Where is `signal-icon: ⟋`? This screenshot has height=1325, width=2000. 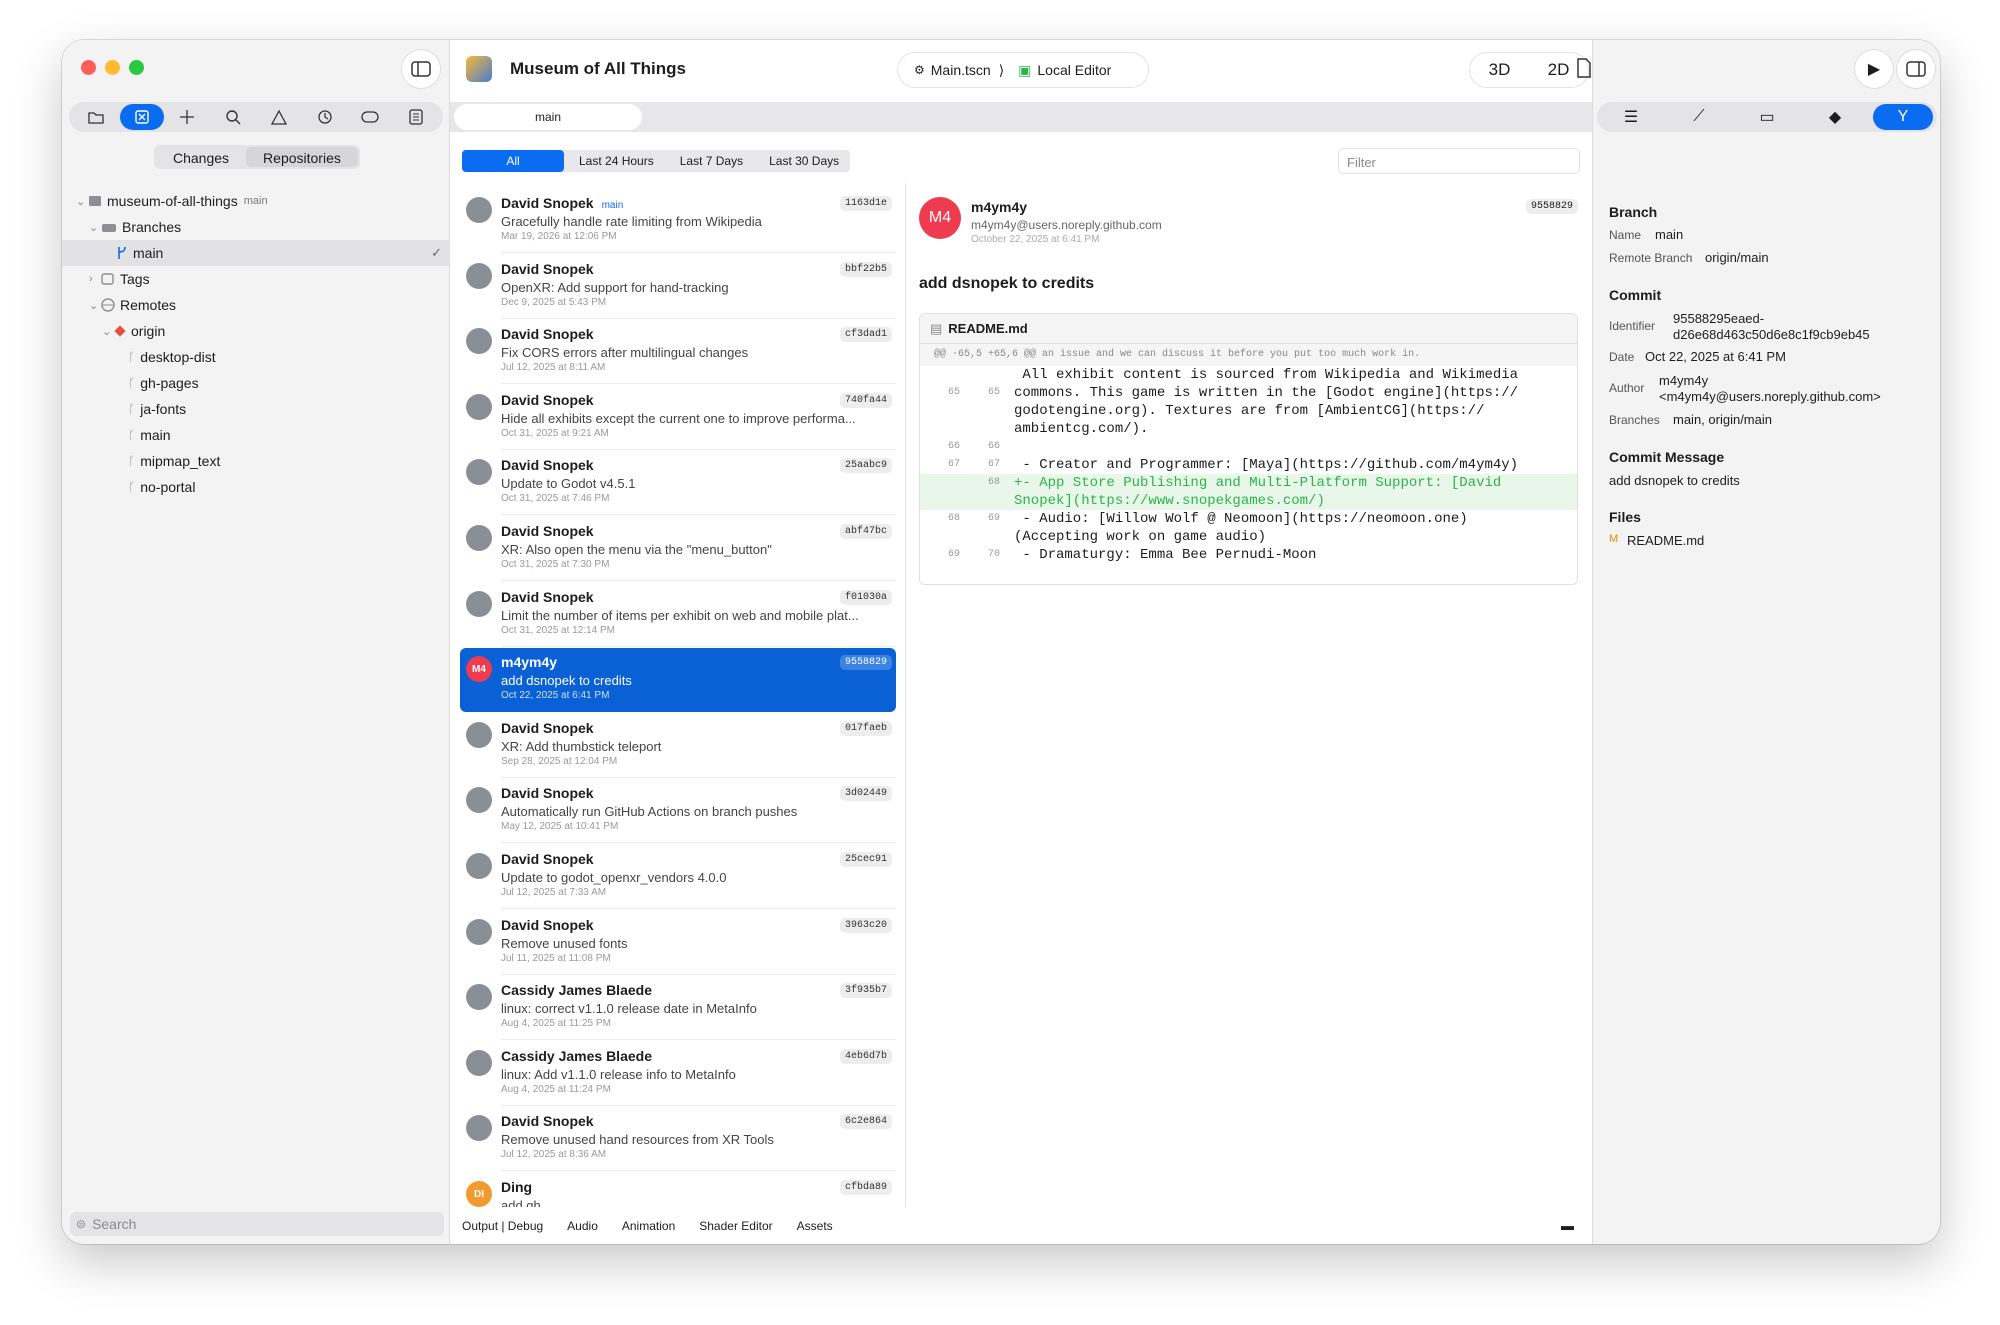 signal-icon: ⟋ is located at coordinates (1699, 117).